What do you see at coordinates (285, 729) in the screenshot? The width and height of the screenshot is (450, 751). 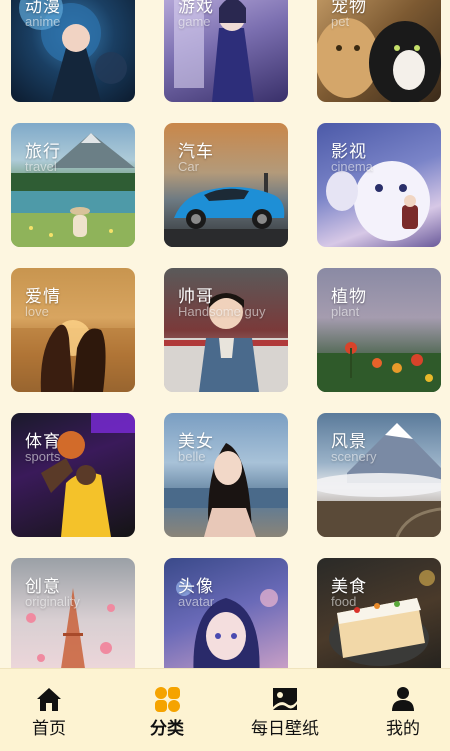 I see `nav-label-daily-wallpaper: 每日壁纸` at bounding box center [285, 729].